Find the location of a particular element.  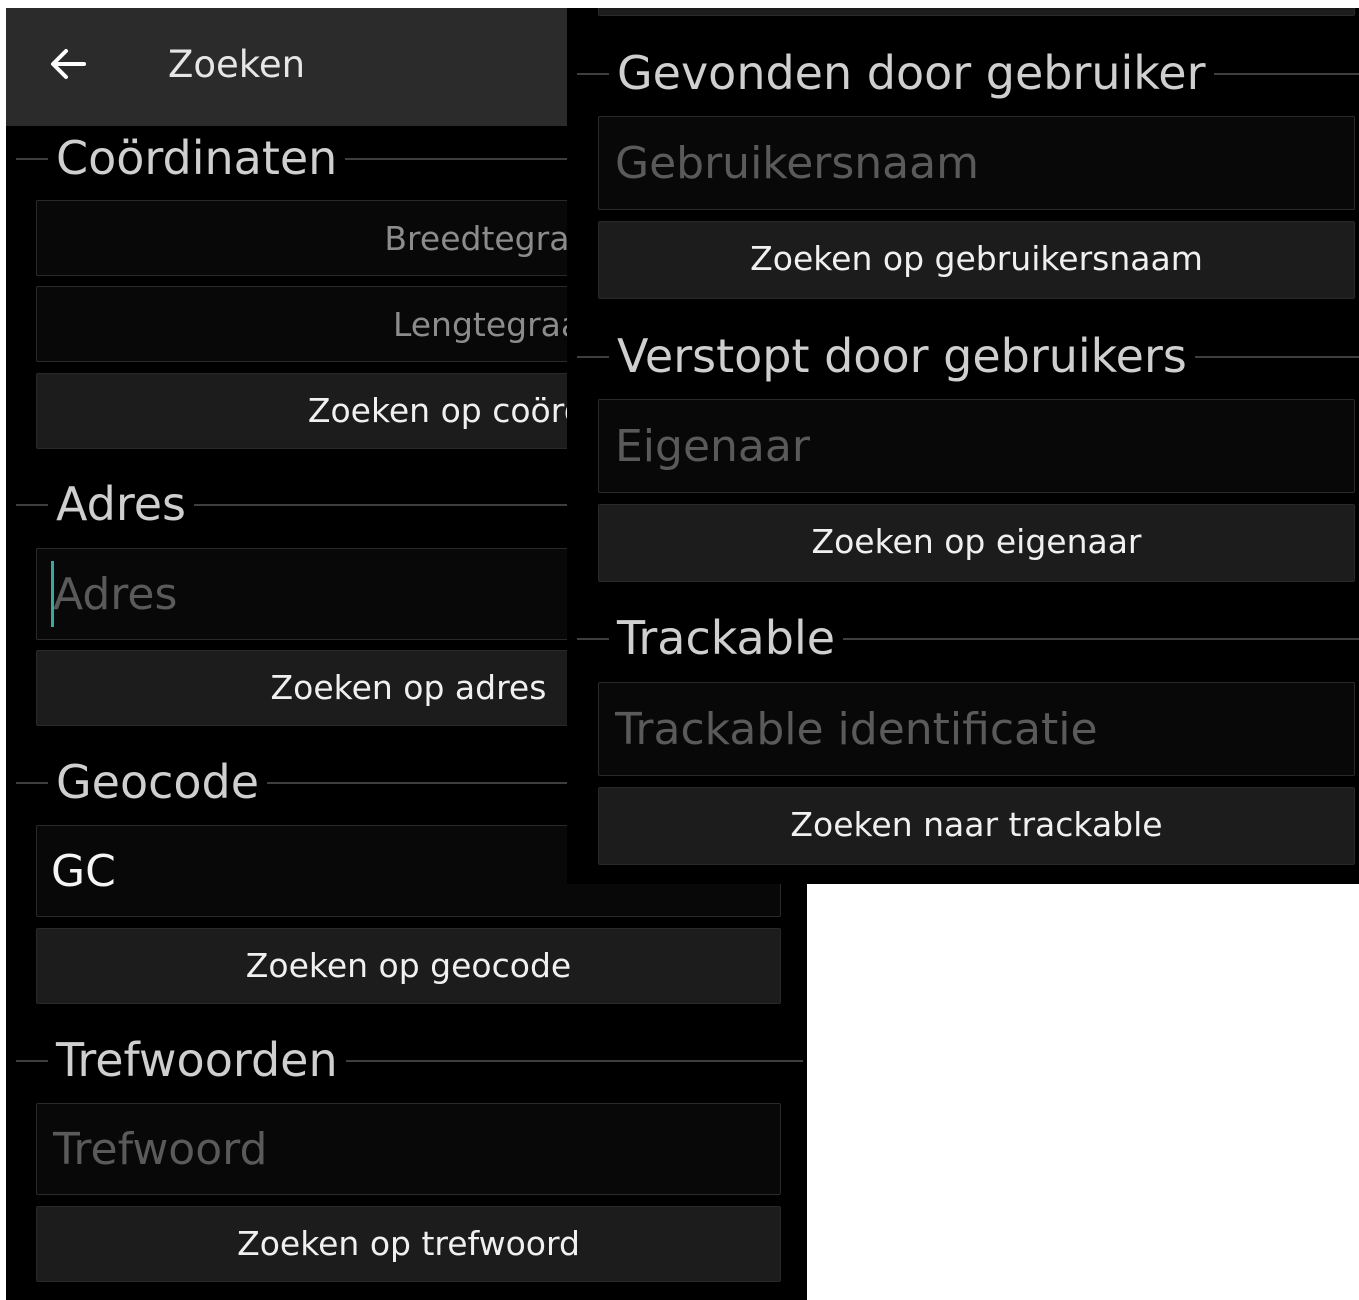

button-label: Zoeken op adres is located at coordinates (408, 687).